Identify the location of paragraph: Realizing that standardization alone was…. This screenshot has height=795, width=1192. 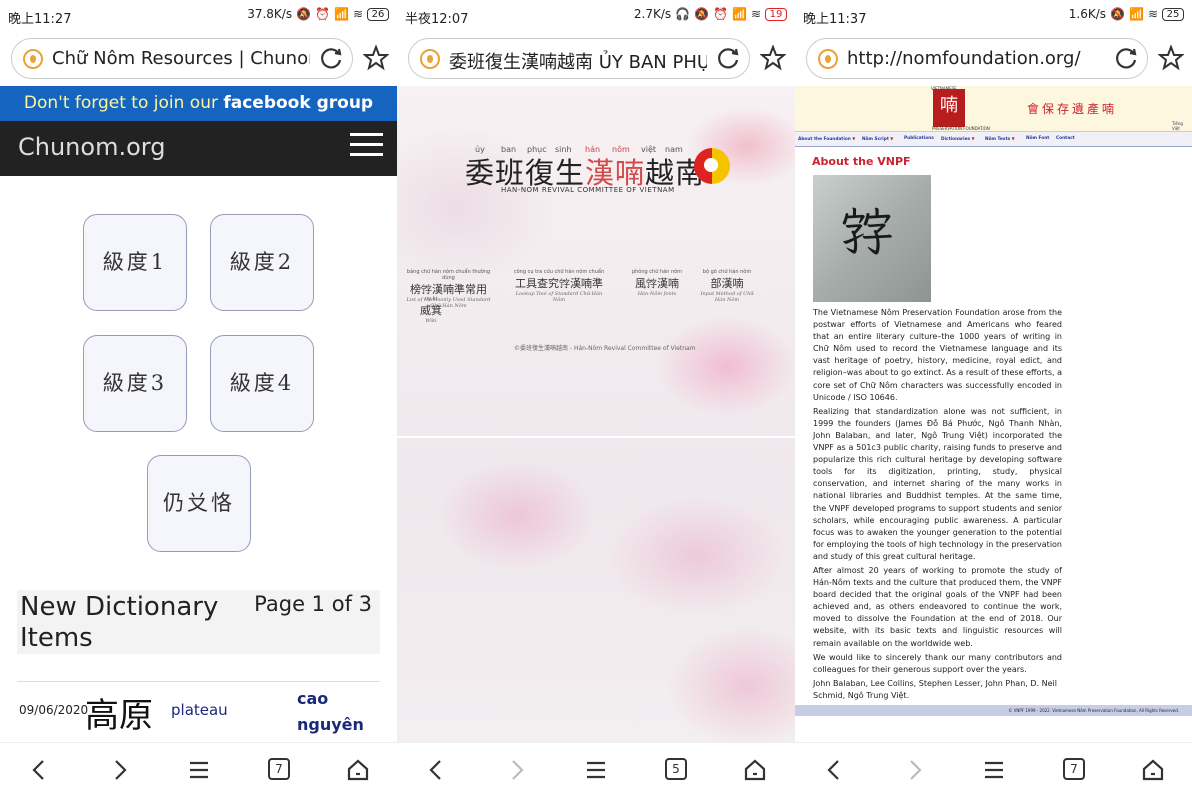
(937, 484).